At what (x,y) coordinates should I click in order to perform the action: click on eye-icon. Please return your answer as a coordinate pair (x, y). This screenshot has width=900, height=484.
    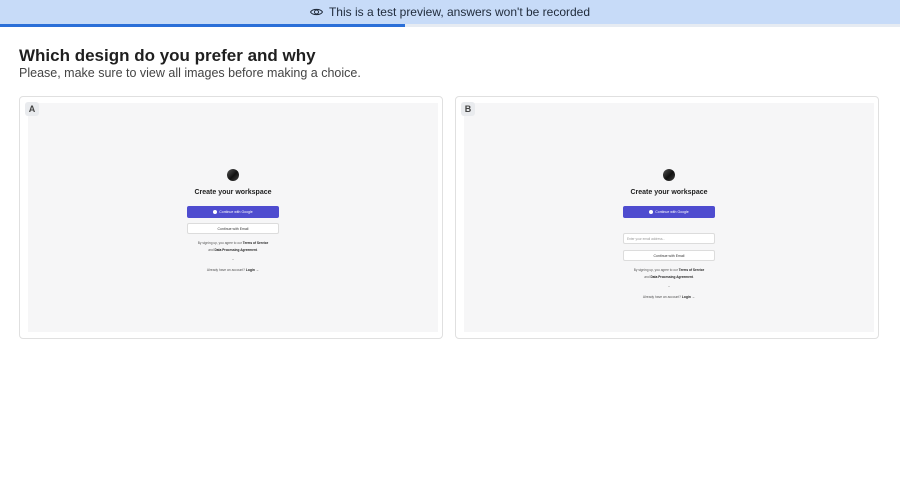
    Looking at the image, I should click on (316, 12).